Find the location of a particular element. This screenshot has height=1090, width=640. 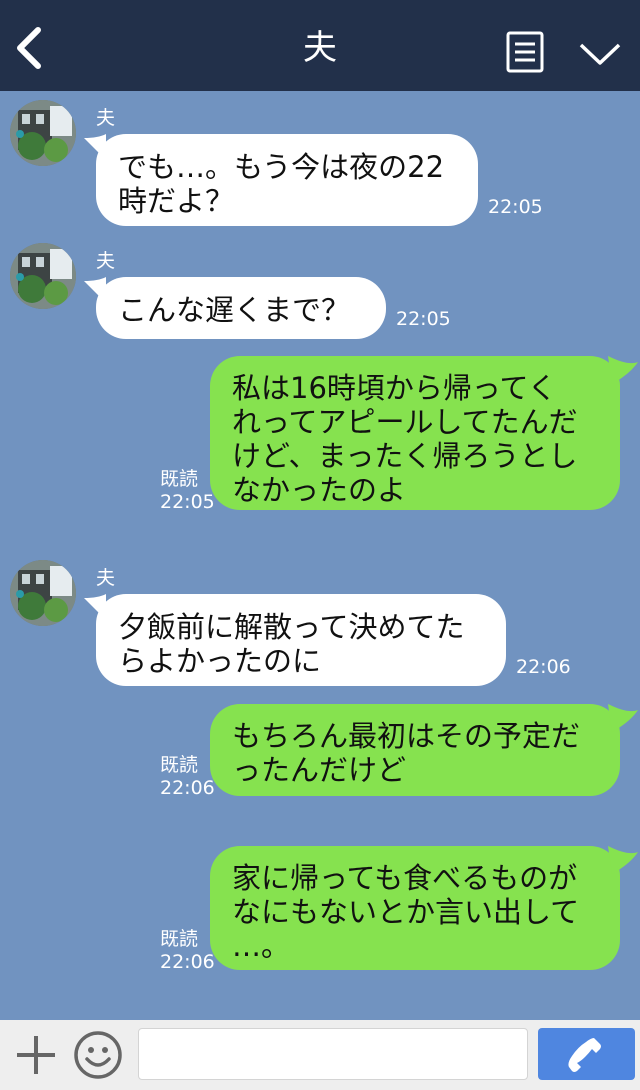

message-bubble-outgoing: 家に帰っても食べるものが なにもないとか言い出して …。 is located at coordinates (415, 908).